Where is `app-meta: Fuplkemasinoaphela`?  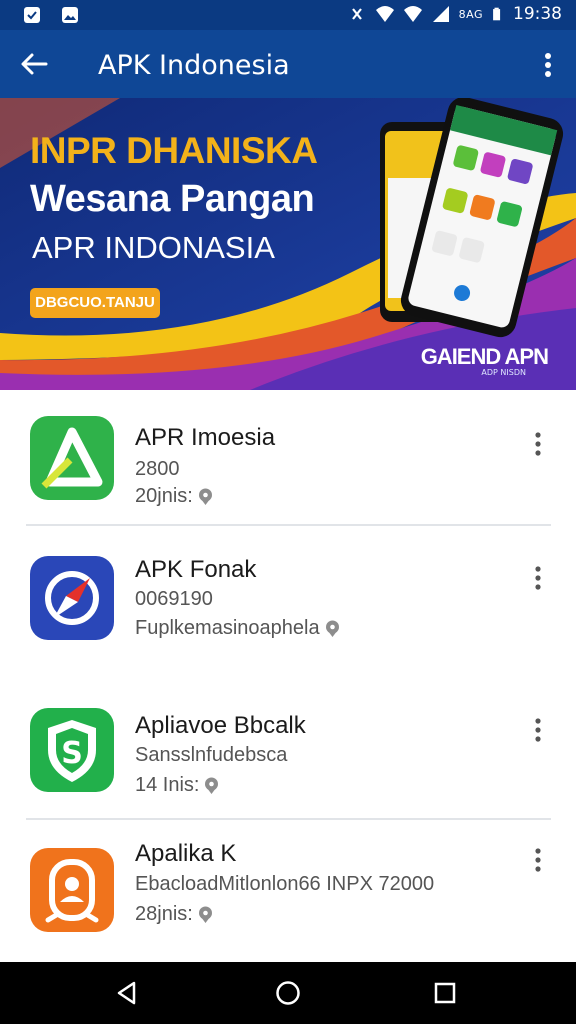
app-meta: Fuplkemasinoaphela is located at coordinates (238, 628).